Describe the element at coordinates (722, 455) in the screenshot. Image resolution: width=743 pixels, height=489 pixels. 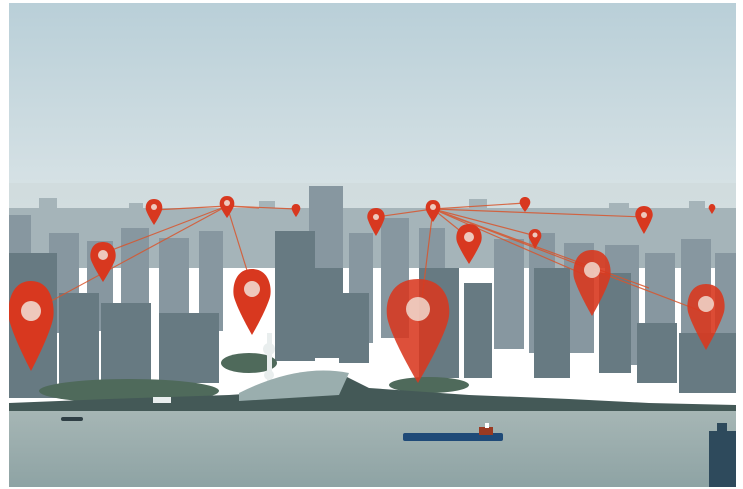
I see `foreground-tower` at that location.